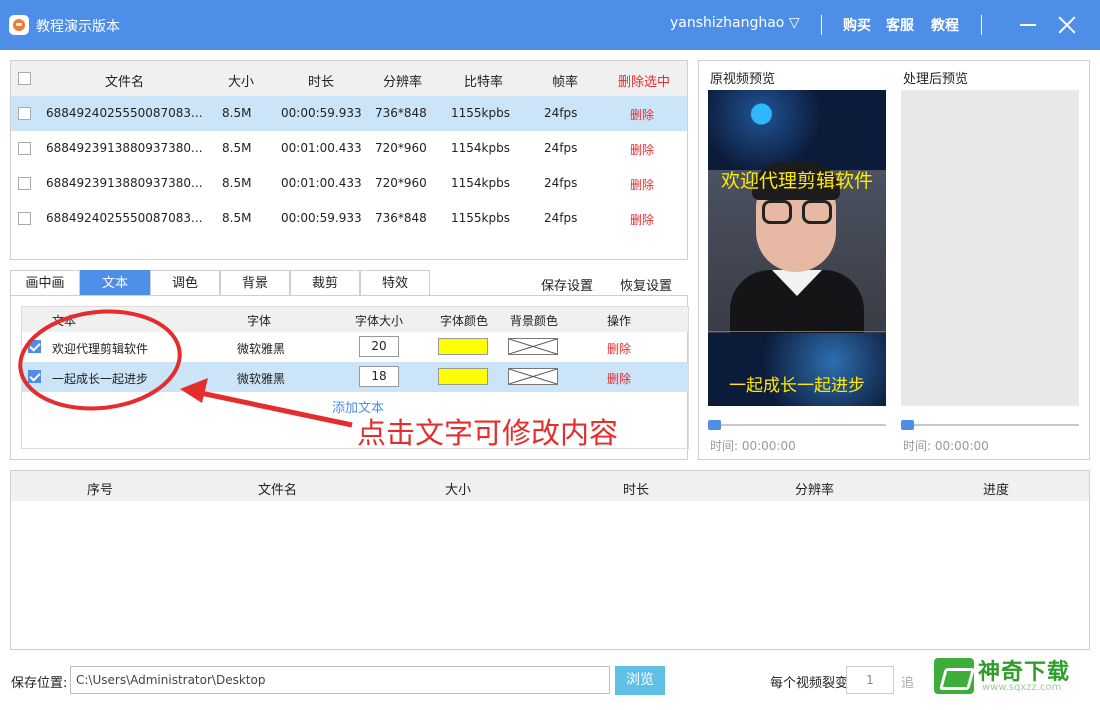 The height and width of the screenshot is (710, 1100). I want to click on select-all-checkbox, so click(24, 78).